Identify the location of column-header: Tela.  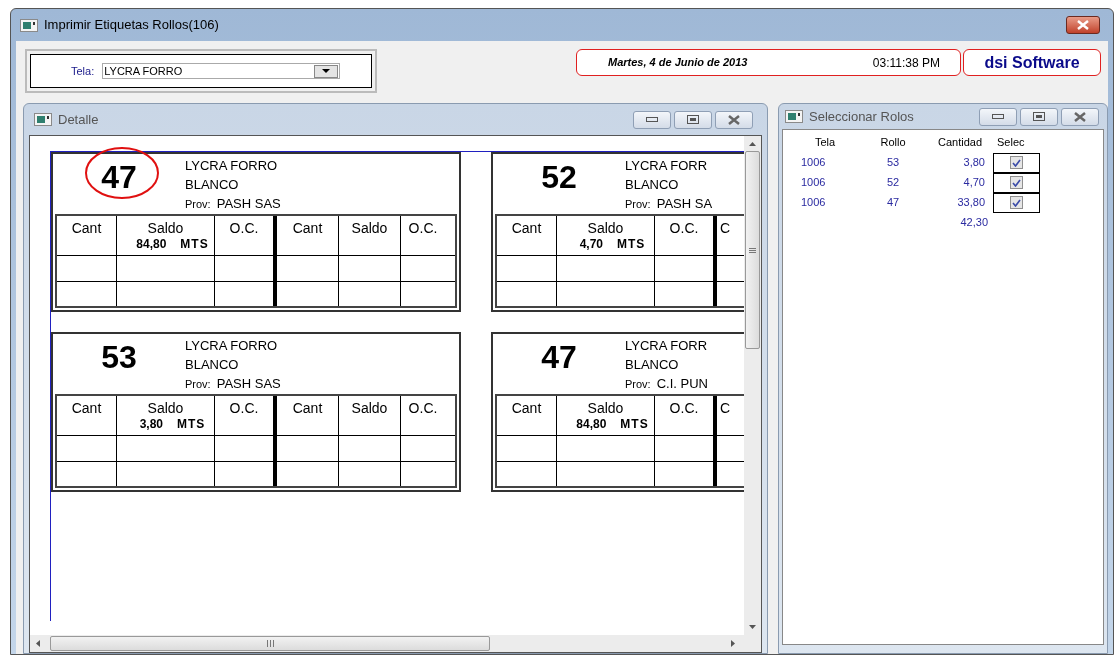
(825, 142).